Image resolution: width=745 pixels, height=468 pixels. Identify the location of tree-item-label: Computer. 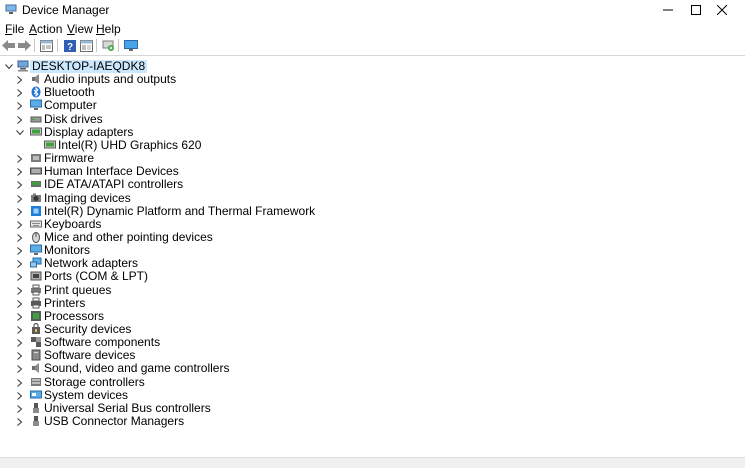
(70, 105).